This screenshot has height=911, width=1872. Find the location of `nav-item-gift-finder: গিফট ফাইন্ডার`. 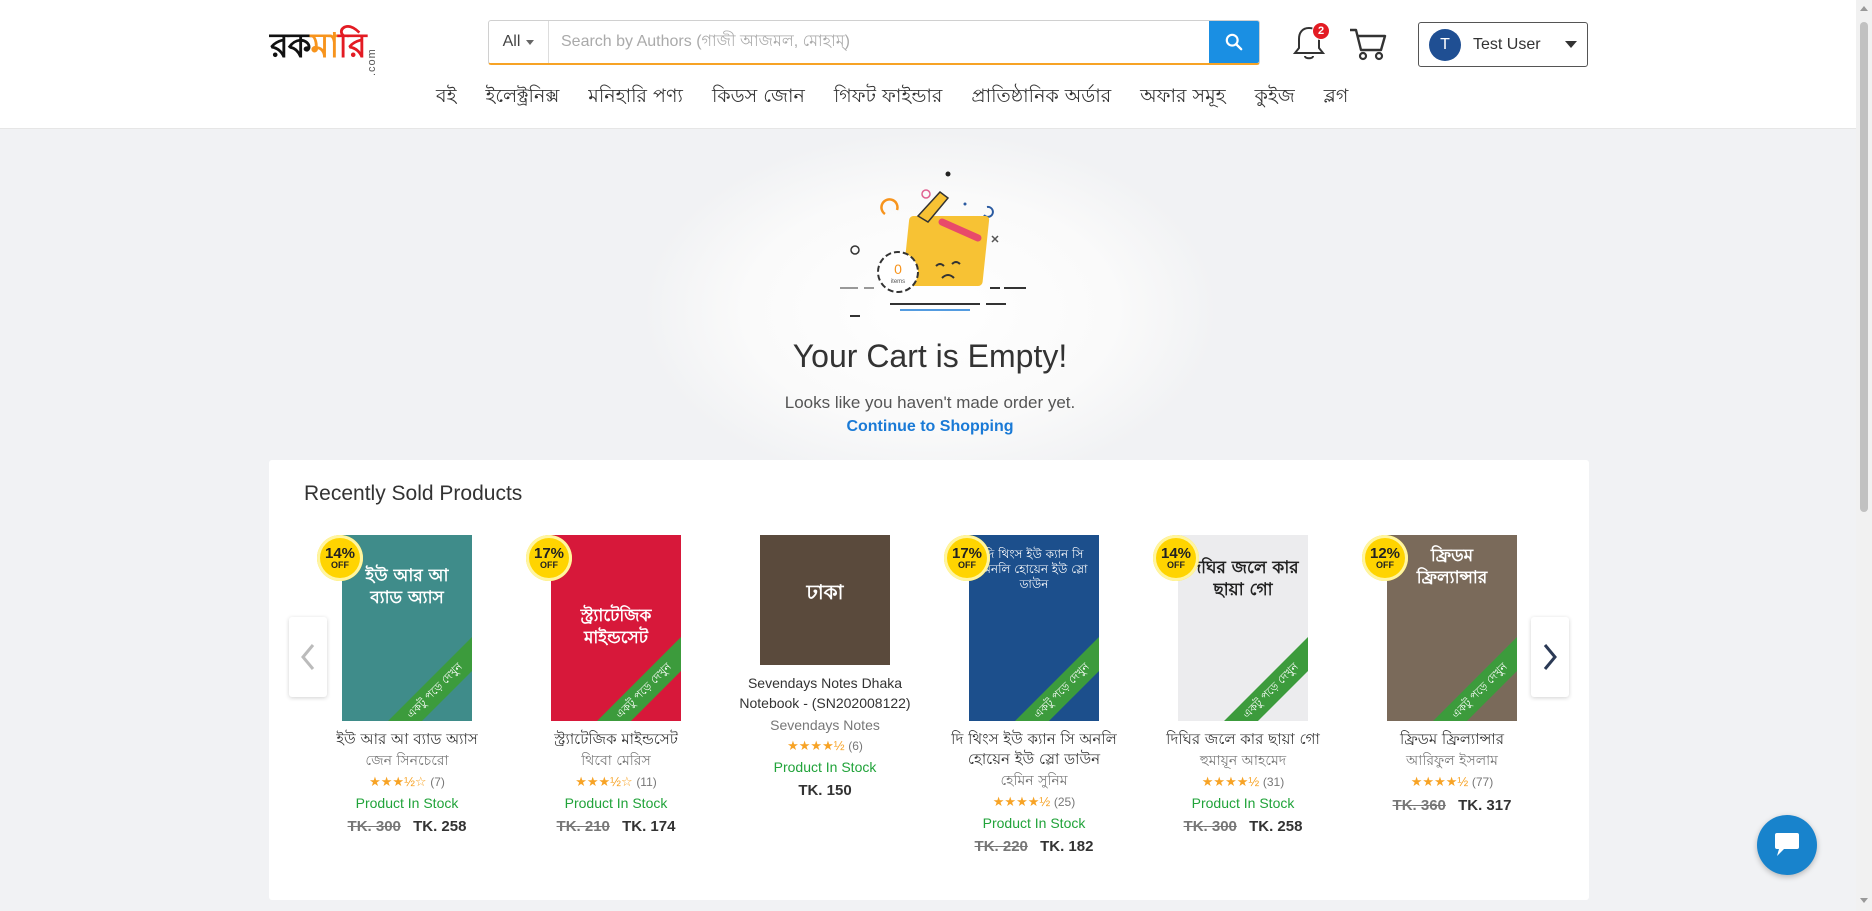

nav-item-gift-finder: গিফট ফাইন্ডার is located at coordinates (888, 98).